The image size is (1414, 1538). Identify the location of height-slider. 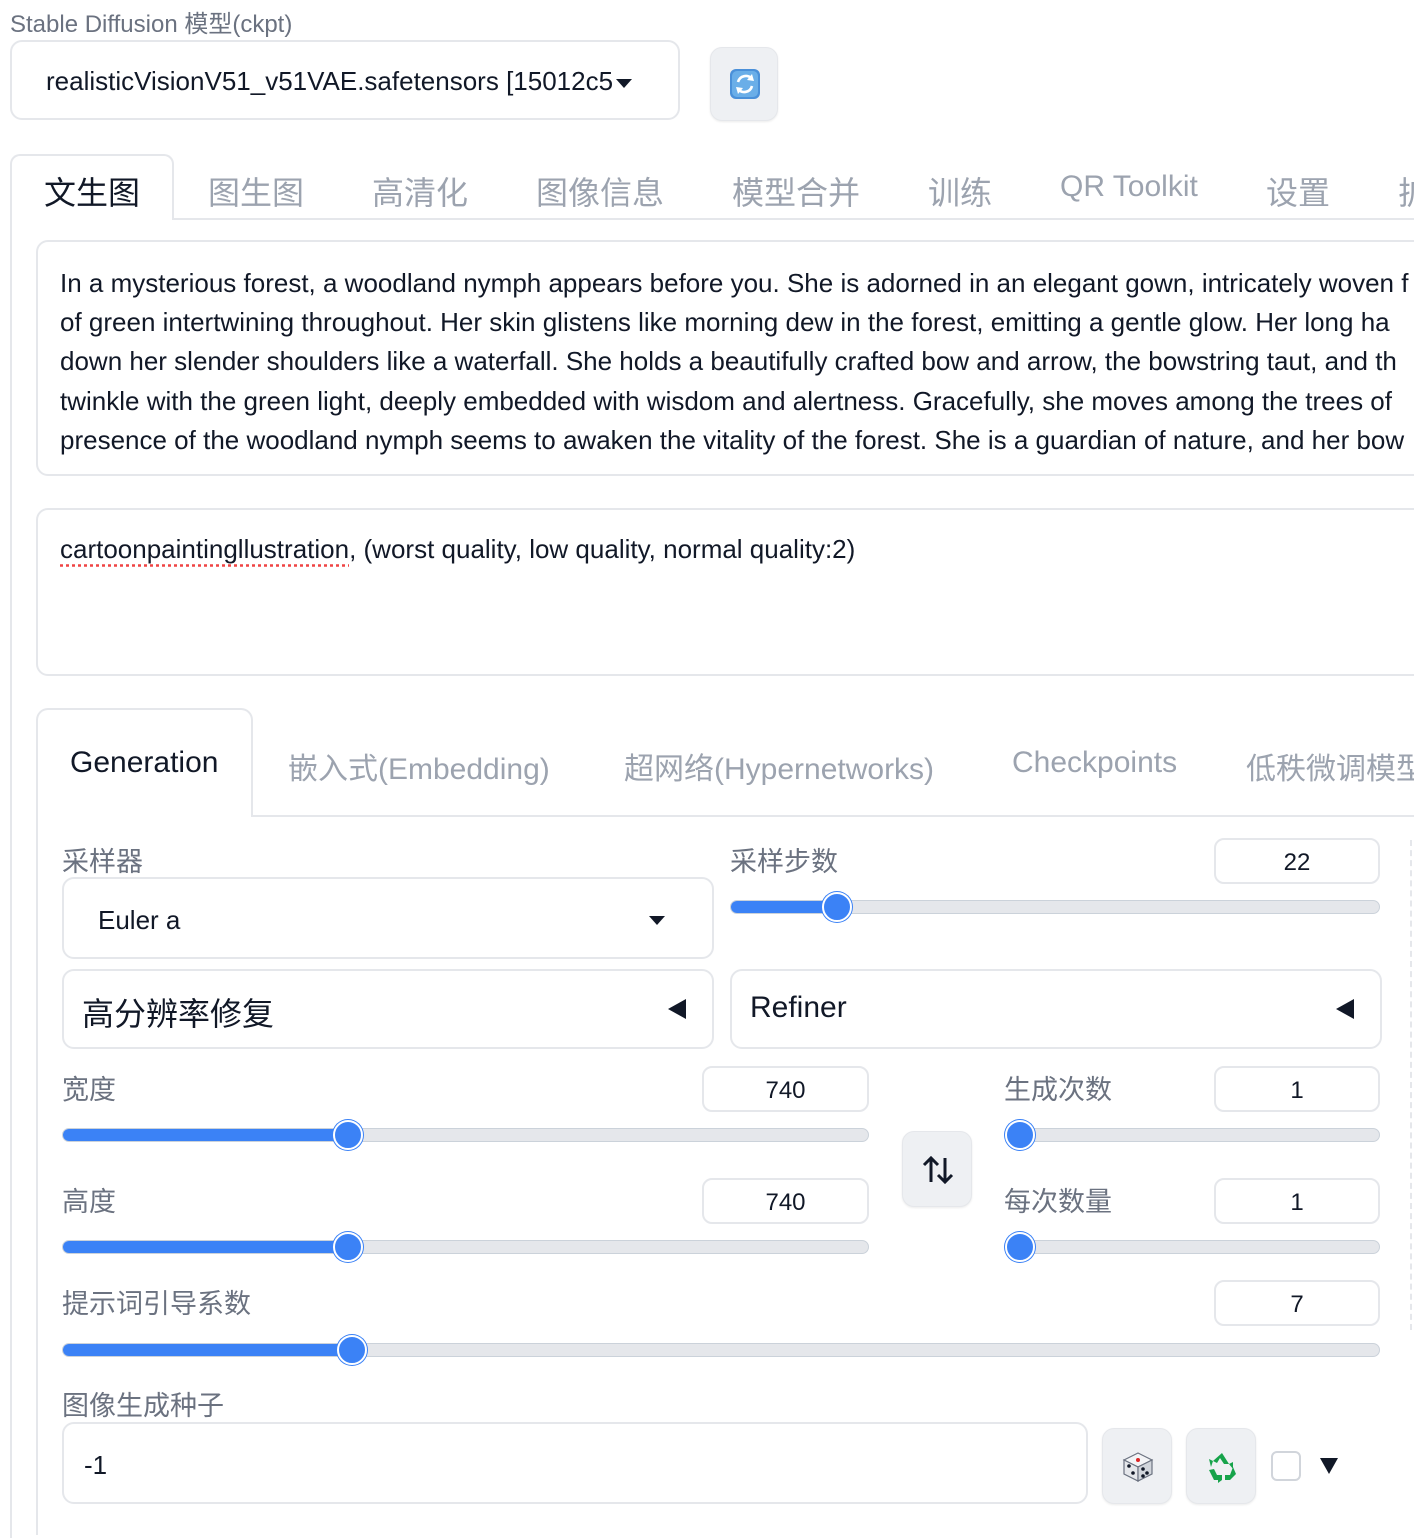
(465, 1247).